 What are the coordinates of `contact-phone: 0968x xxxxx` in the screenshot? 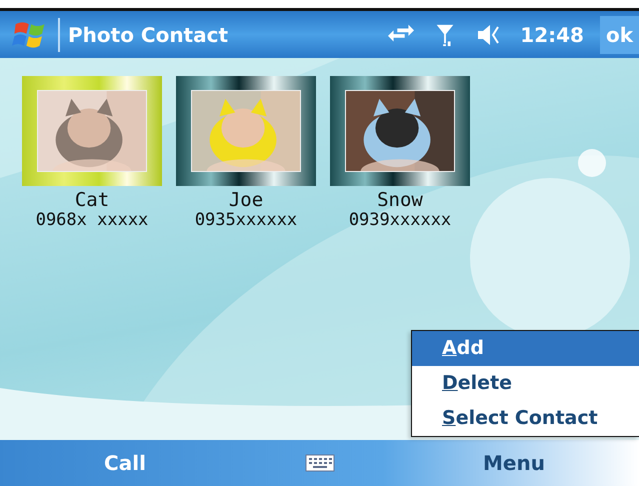 It's located at (92, 220).